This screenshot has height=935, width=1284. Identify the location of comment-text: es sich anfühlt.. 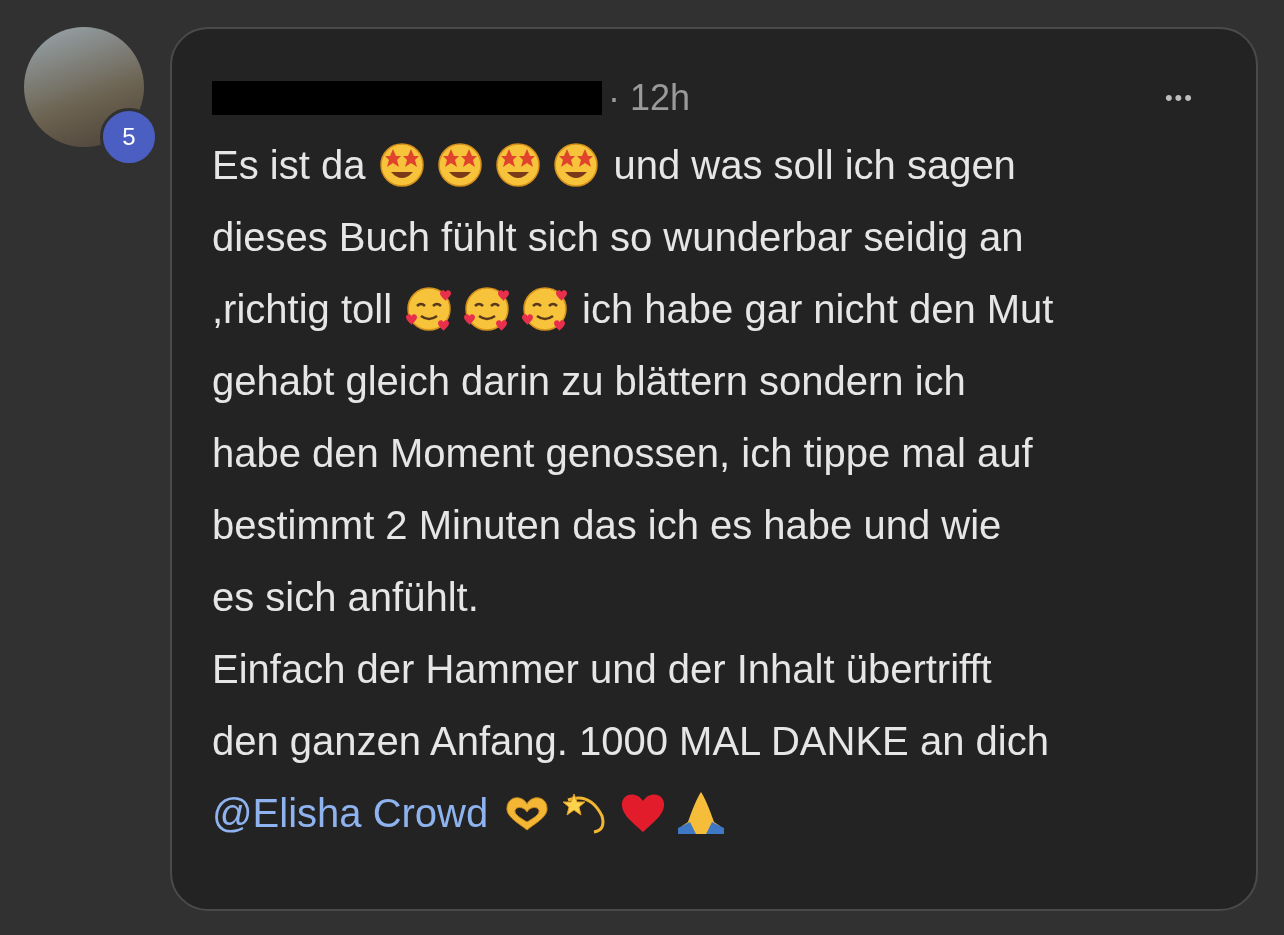
(345, 597).